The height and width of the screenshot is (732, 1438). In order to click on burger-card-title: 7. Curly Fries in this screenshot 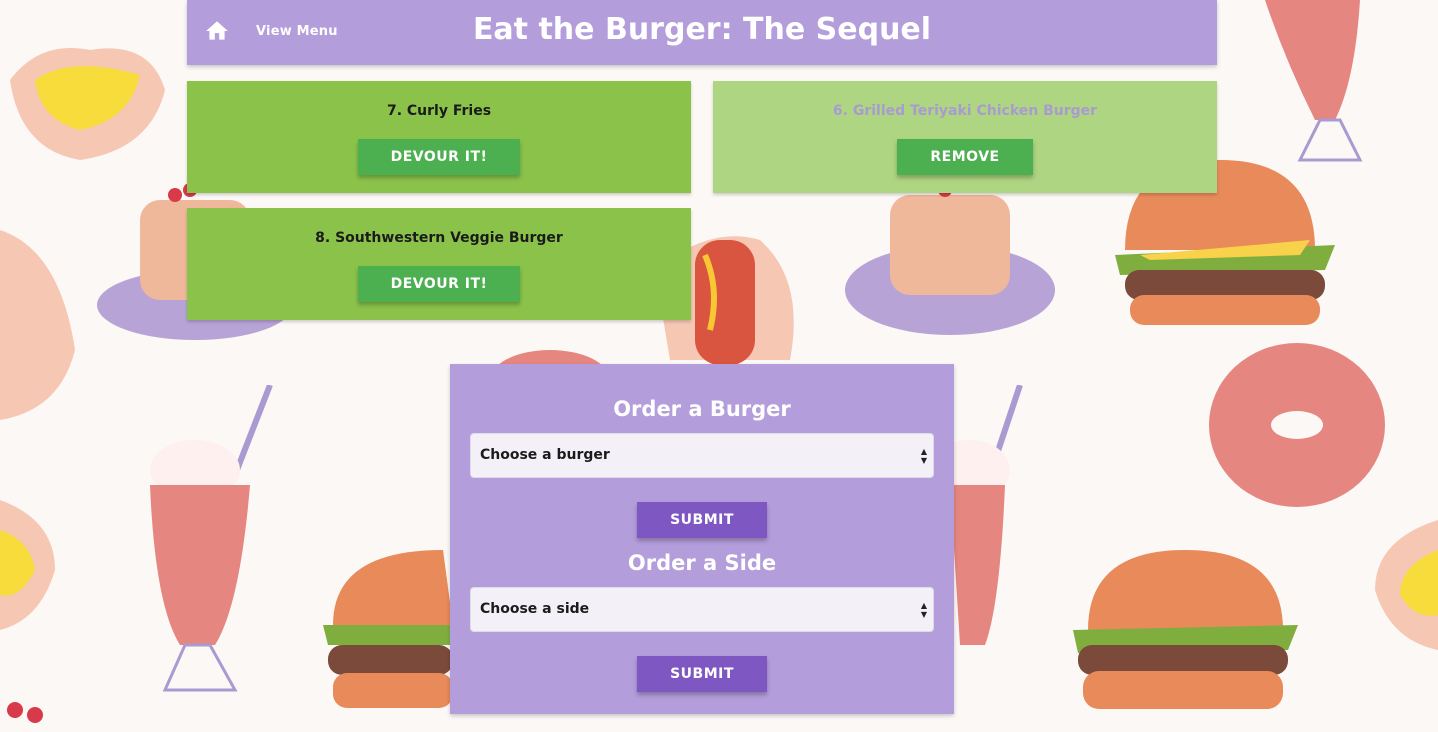, I will do `click(439, 111)`.